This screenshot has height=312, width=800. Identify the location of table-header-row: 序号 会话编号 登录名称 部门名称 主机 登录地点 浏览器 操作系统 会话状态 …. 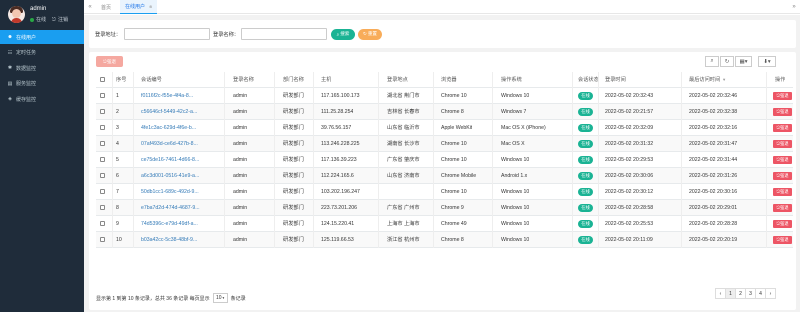
(444, 80).